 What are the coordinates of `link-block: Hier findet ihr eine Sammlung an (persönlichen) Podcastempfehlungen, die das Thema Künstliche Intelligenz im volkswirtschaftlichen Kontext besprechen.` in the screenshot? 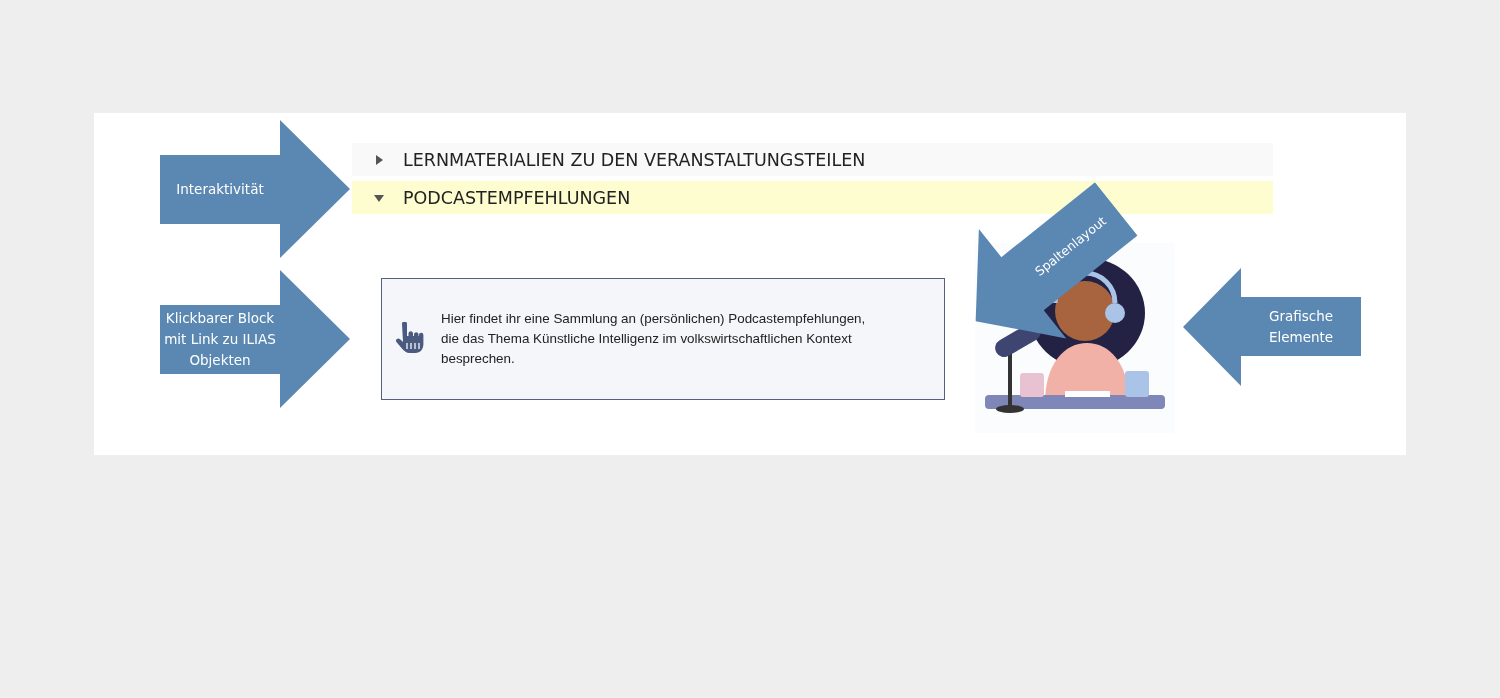 It's located at (663, 339).